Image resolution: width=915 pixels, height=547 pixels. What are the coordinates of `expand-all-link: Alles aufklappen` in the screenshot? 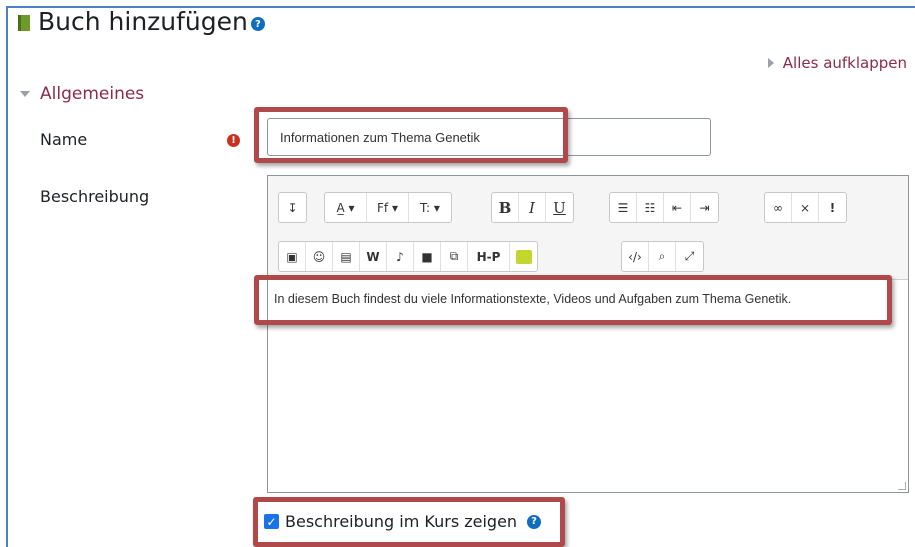 It's located at (837, 63).